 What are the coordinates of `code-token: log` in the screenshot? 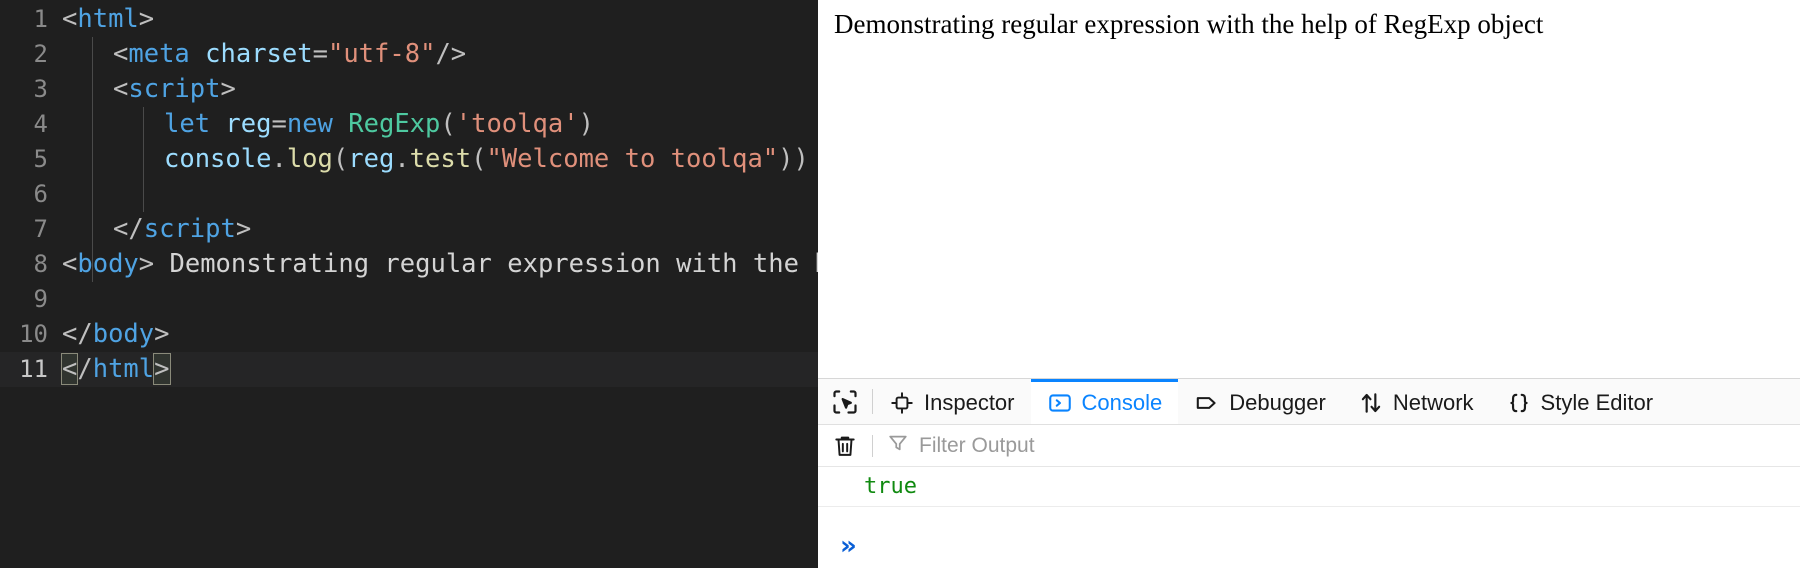 It's located at (309, 159).